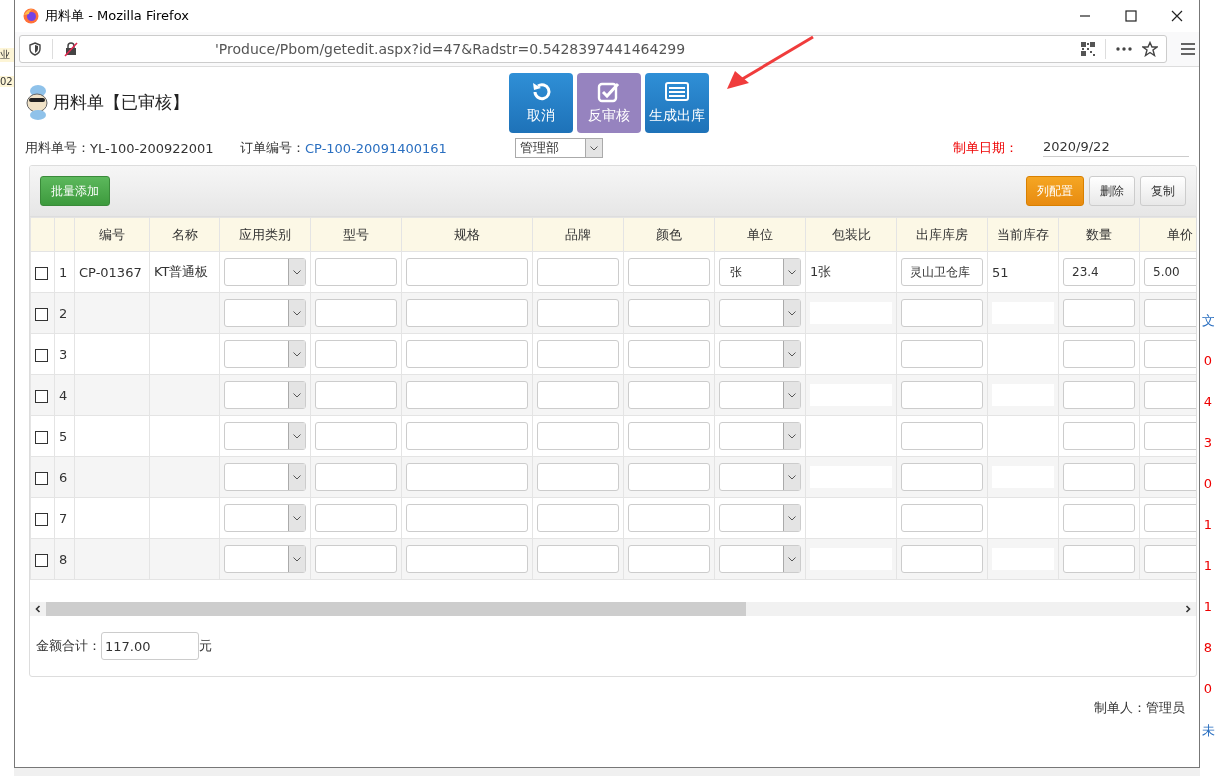  Describe the element at coordinates (986, 148) in the screenshot. I see `date-label: 制单日期：` at that location.